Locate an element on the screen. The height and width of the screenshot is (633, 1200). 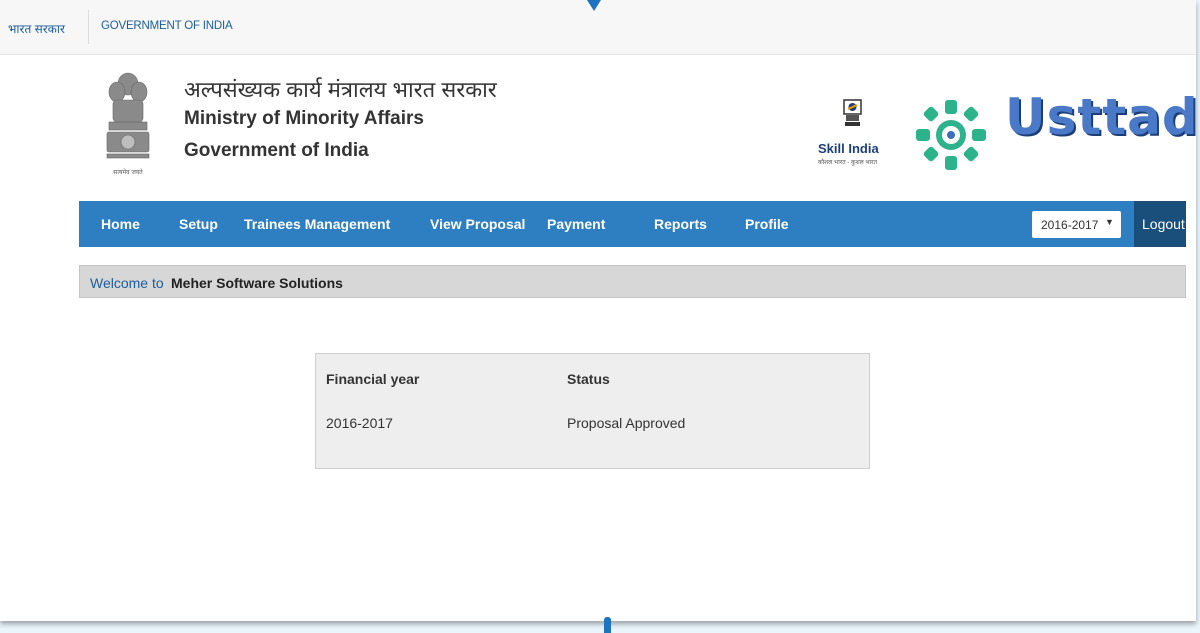
dropdown-arrow-icon: ▼ is located at coordinates (1109, 222).